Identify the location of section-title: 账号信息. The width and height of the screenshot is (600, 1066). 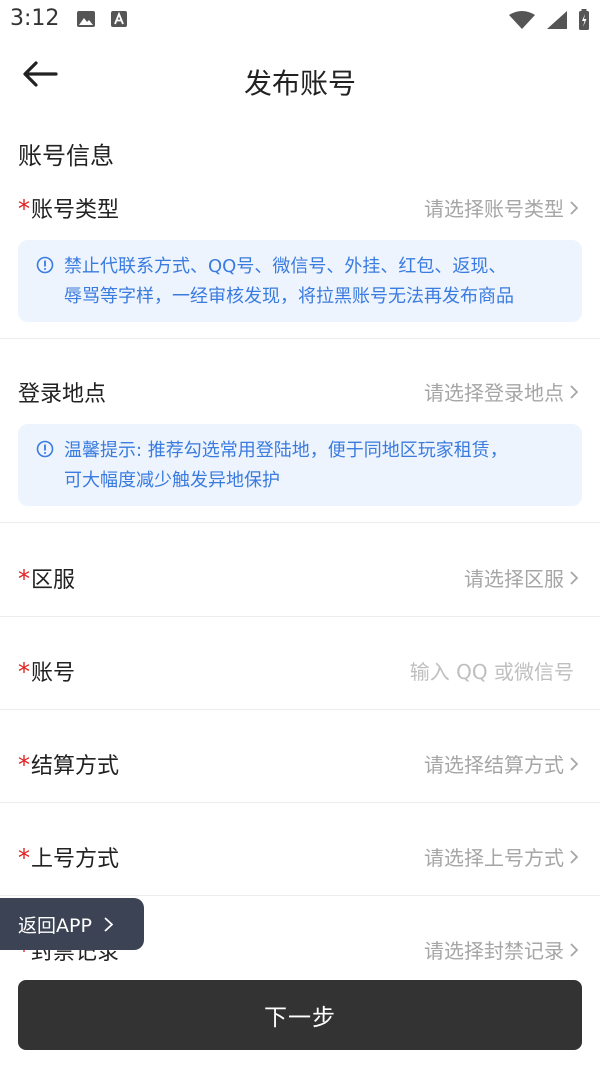
(66, 156).